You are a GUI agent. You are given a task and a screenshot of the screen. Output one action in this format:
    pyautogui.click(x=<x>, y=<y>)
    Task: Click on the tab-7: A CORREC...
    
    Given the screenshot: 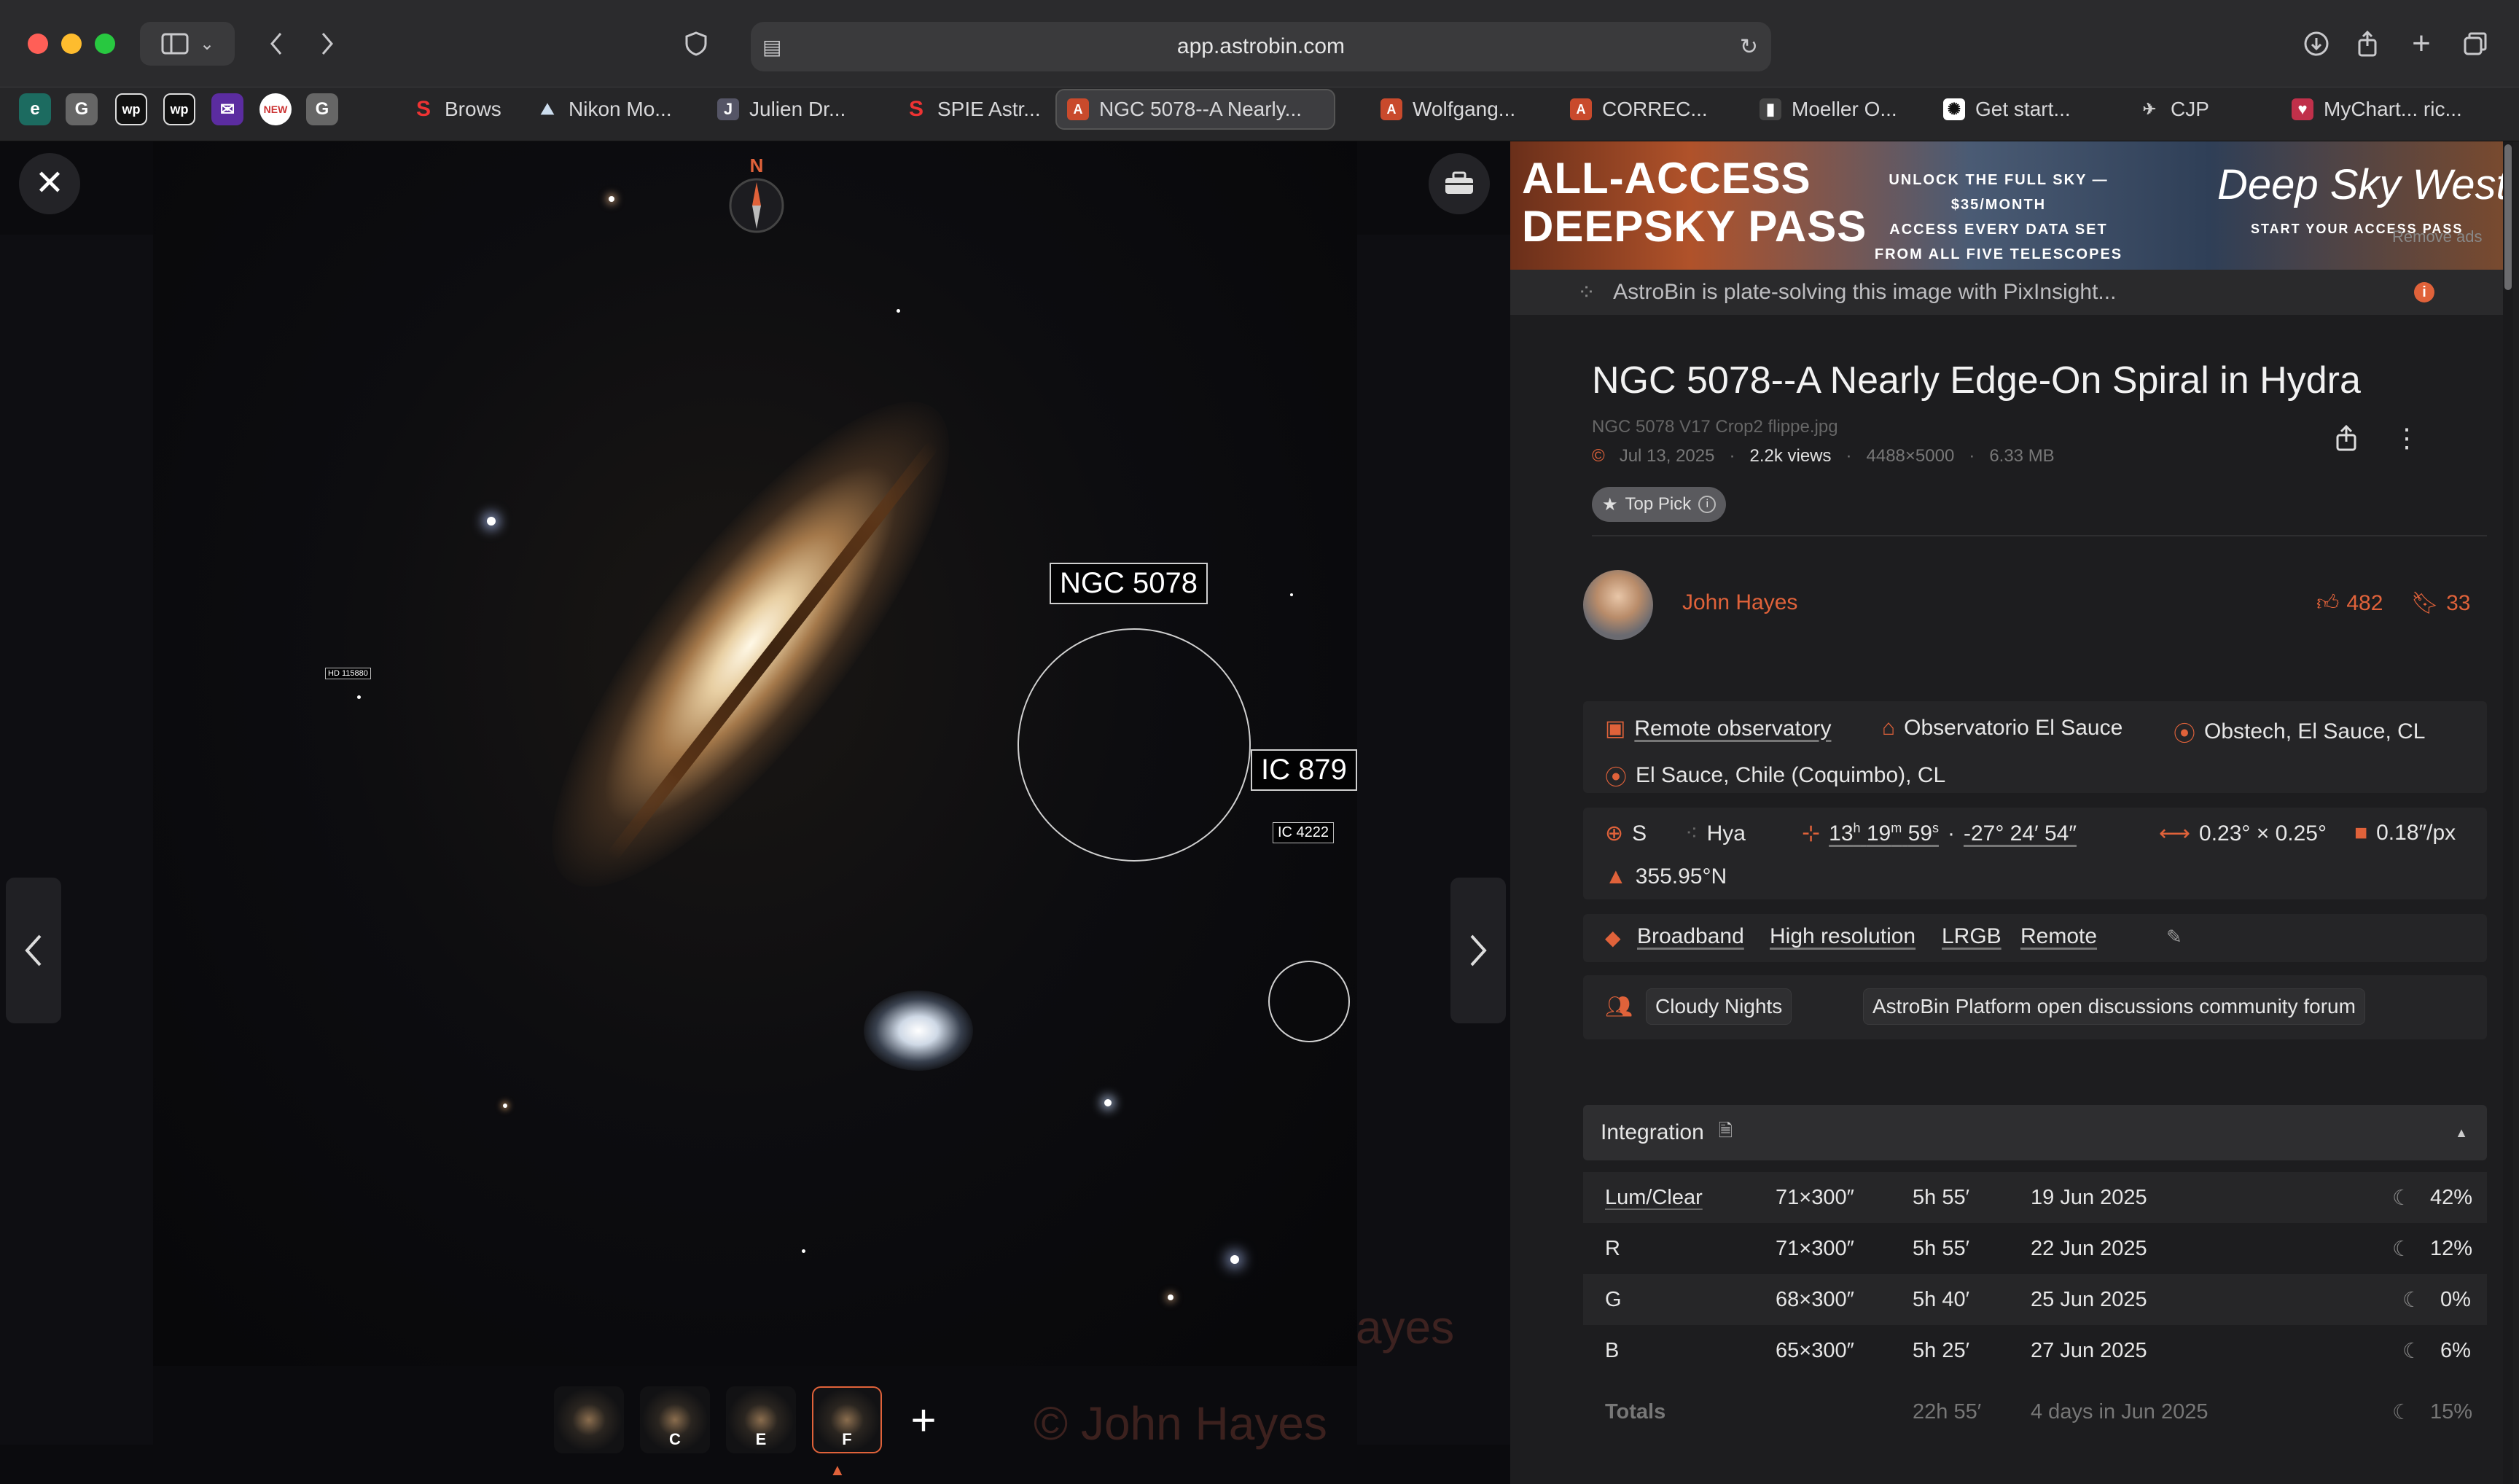 What is the action you would take?
    pyautogui.click(x=1636, y=109)
    